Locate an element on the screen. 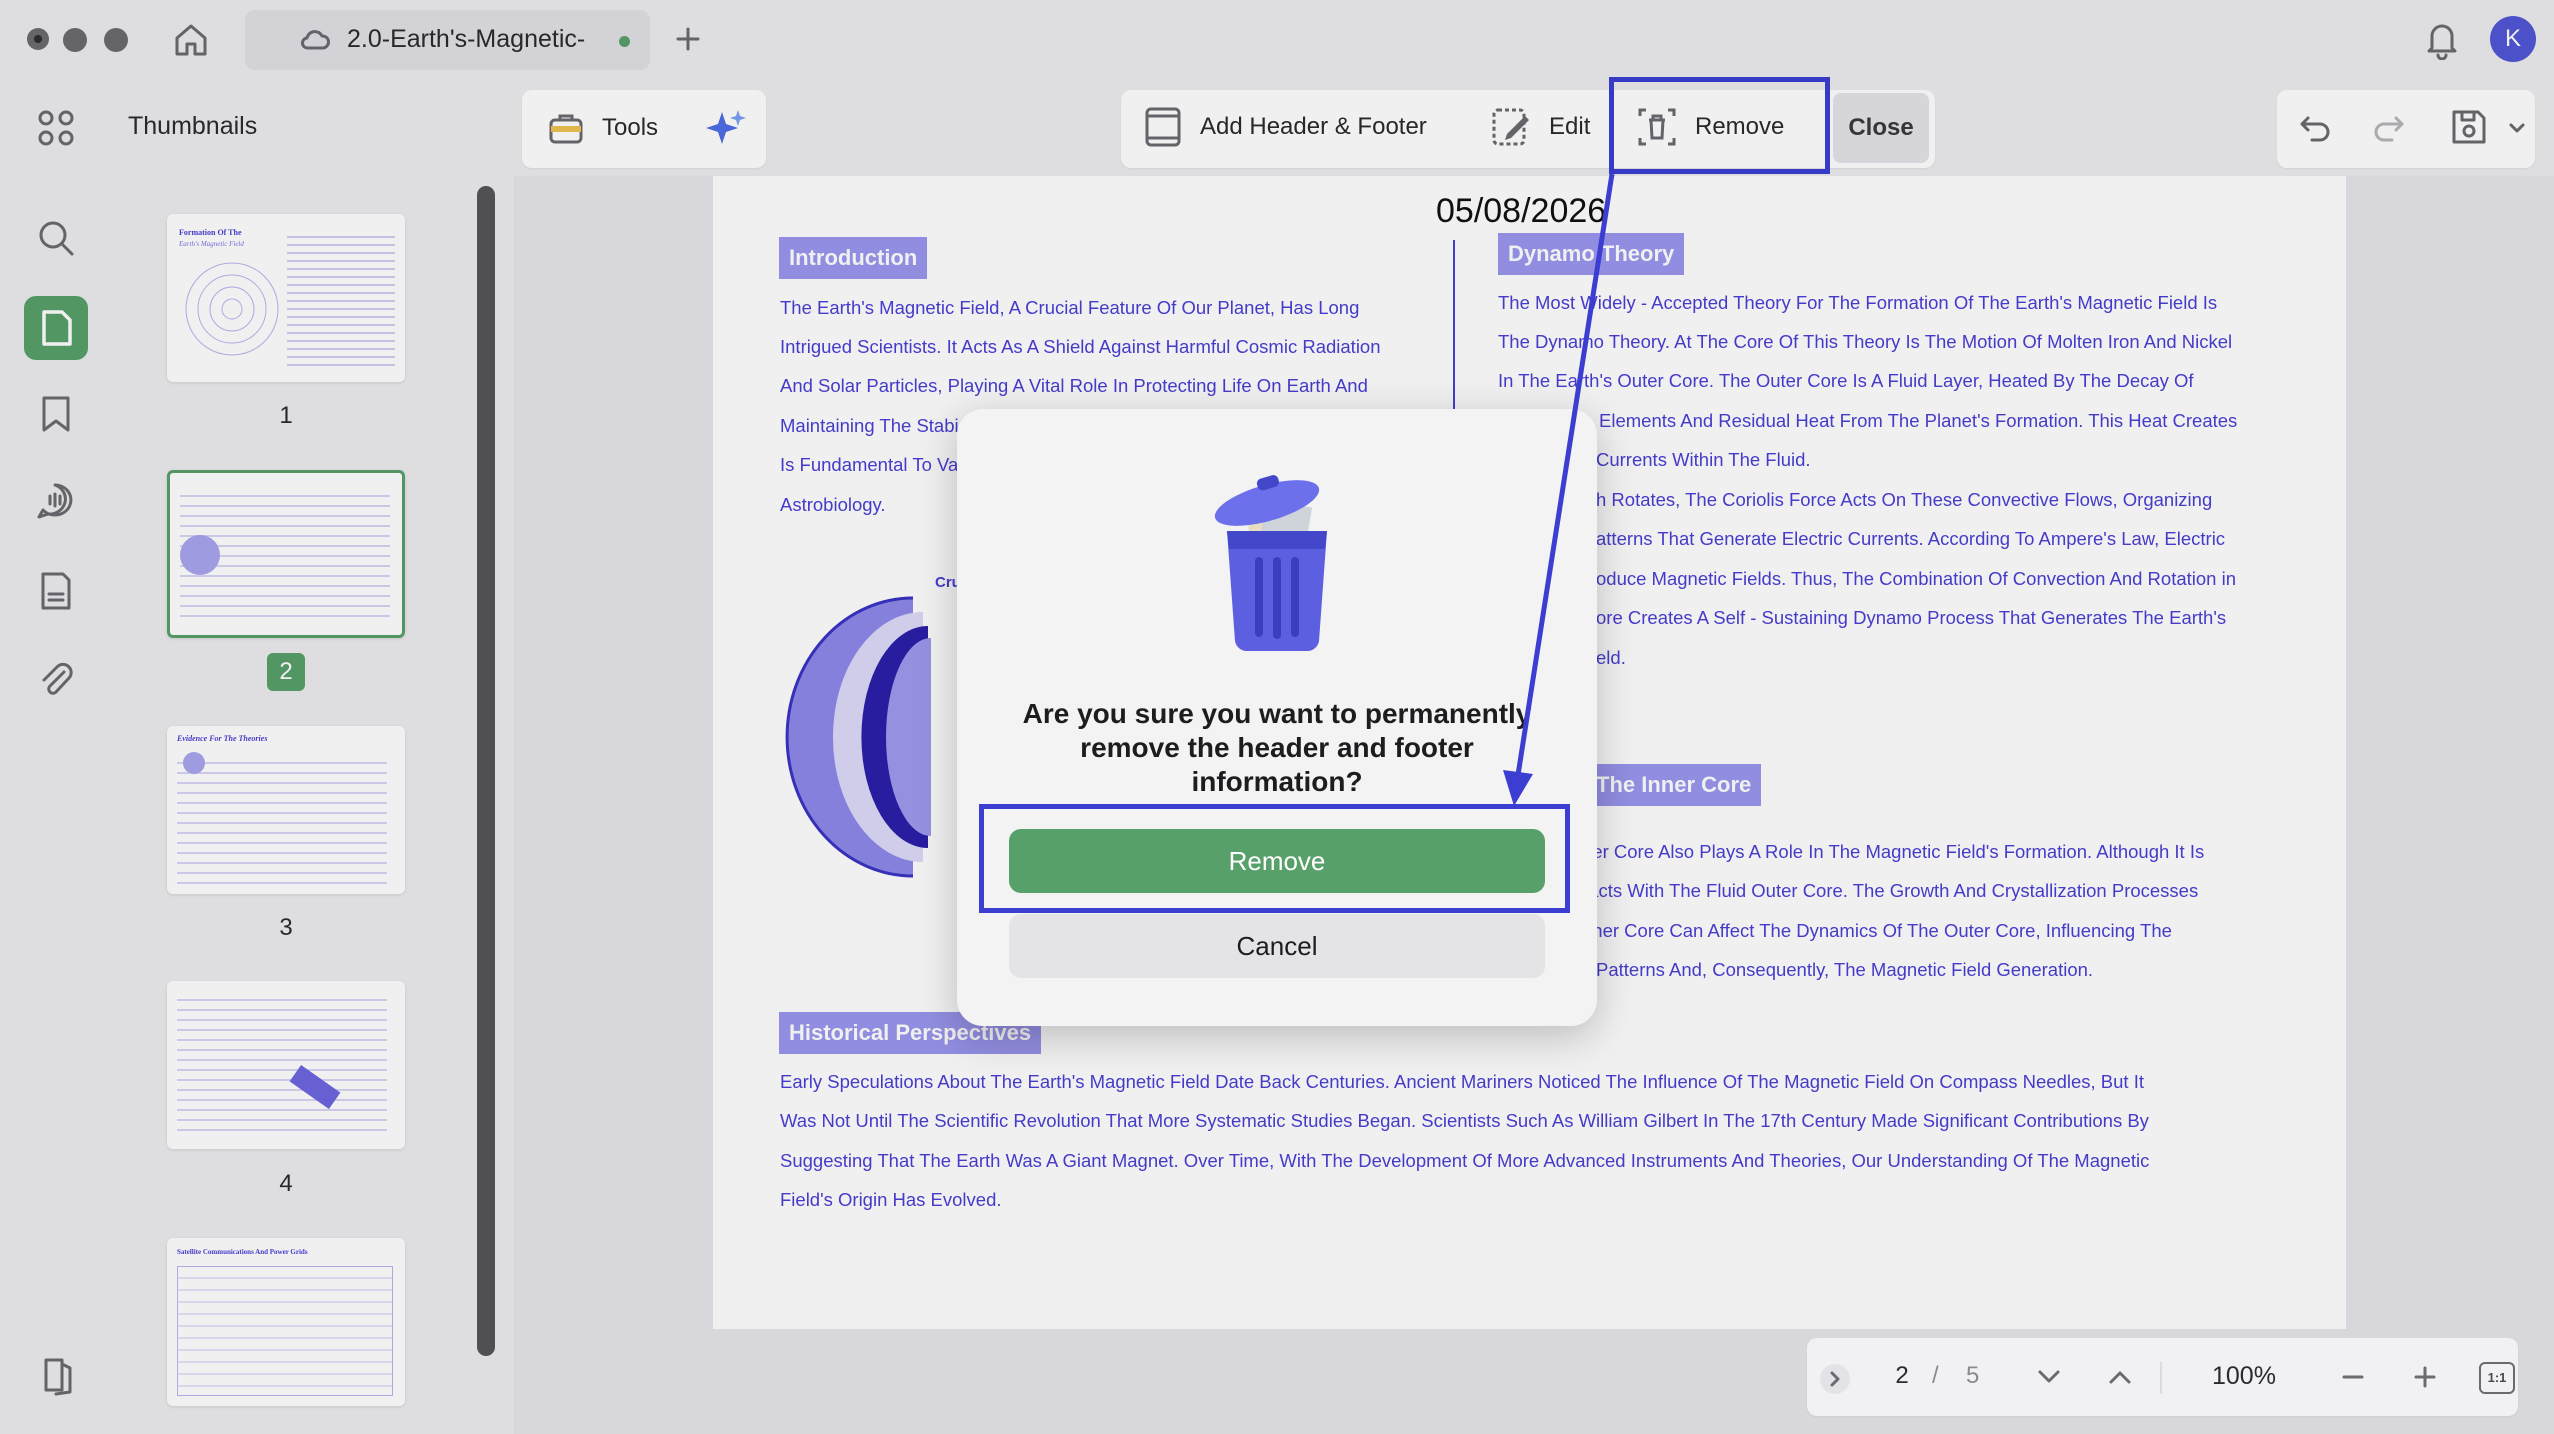  total-pages: 5 is located at coordinates (1973, 1375).